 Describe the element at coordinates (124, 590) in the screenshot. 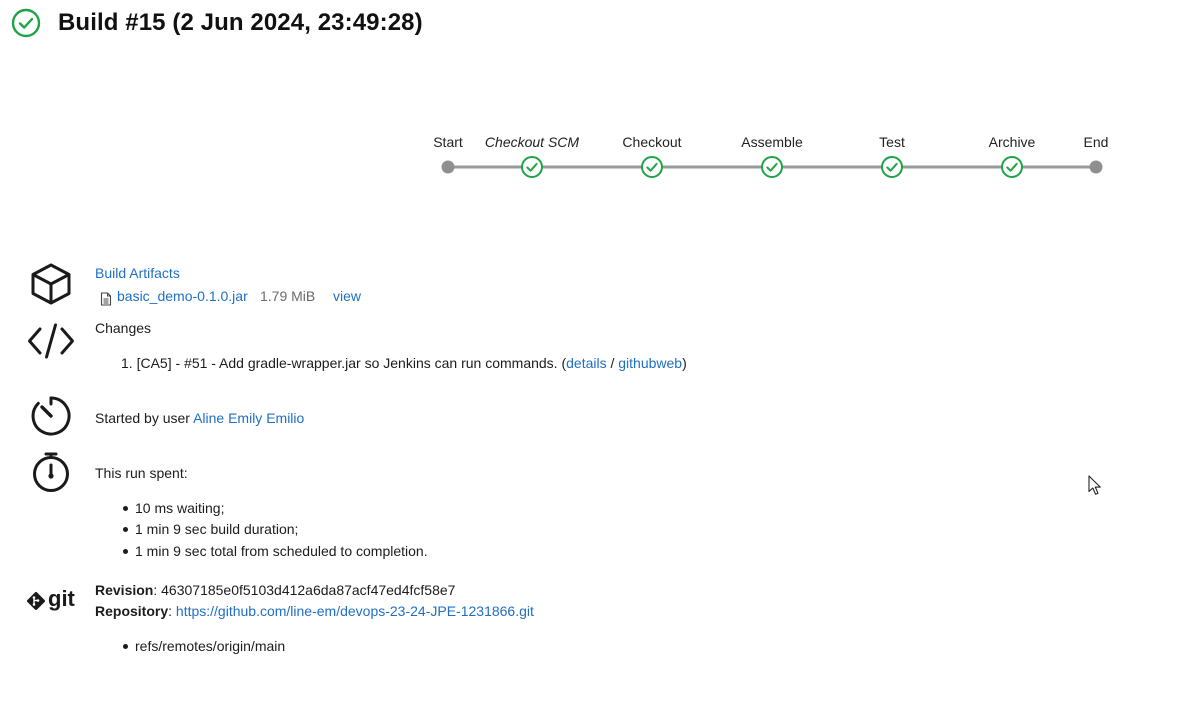

I see `revision-label: Revision` at that location.